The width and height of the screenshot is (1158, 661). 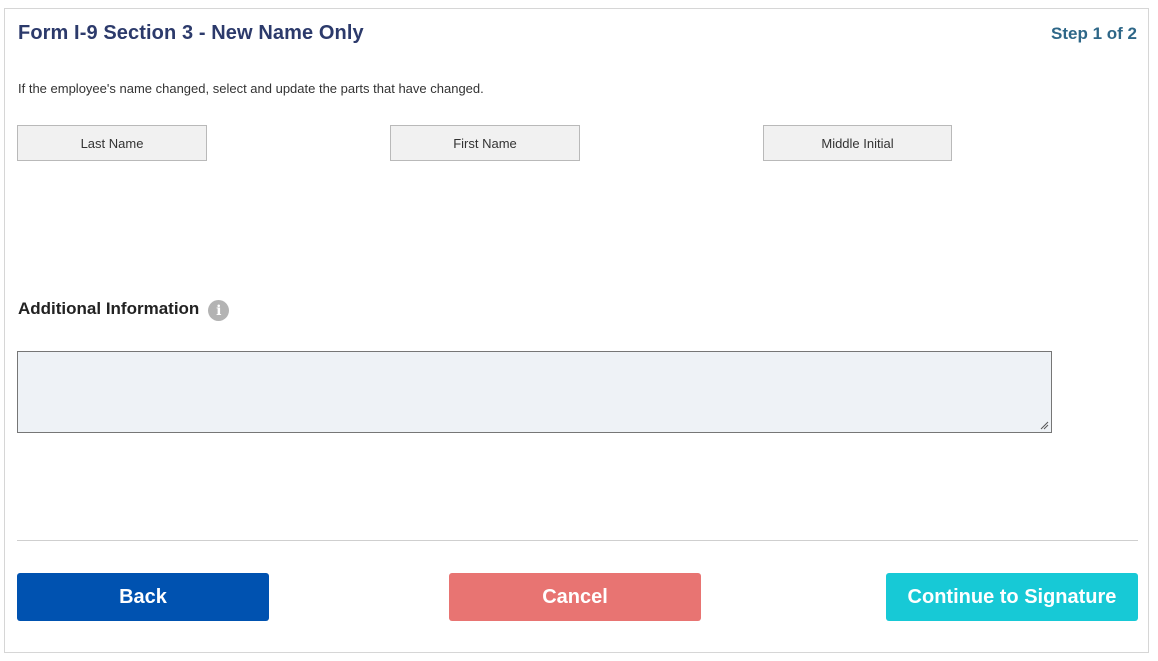 What do you see at coordinates (1094, 33) in the screenshot?
I see `step-indicator: Step 1 of 2` at bounding box center [1094, 33].